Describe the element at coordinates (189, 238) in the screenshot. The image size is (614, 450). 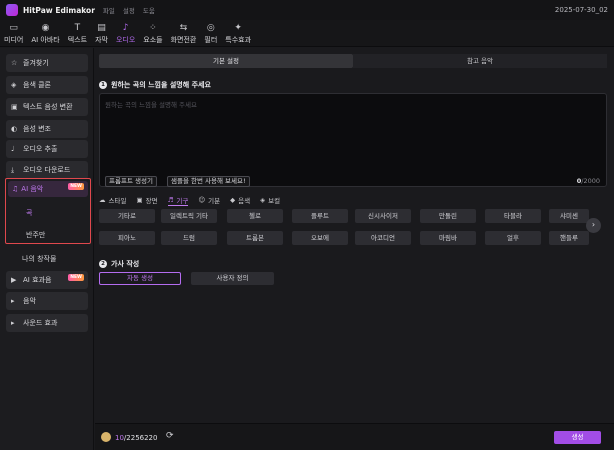
I see `instrument-tag: 드럼` at that location.